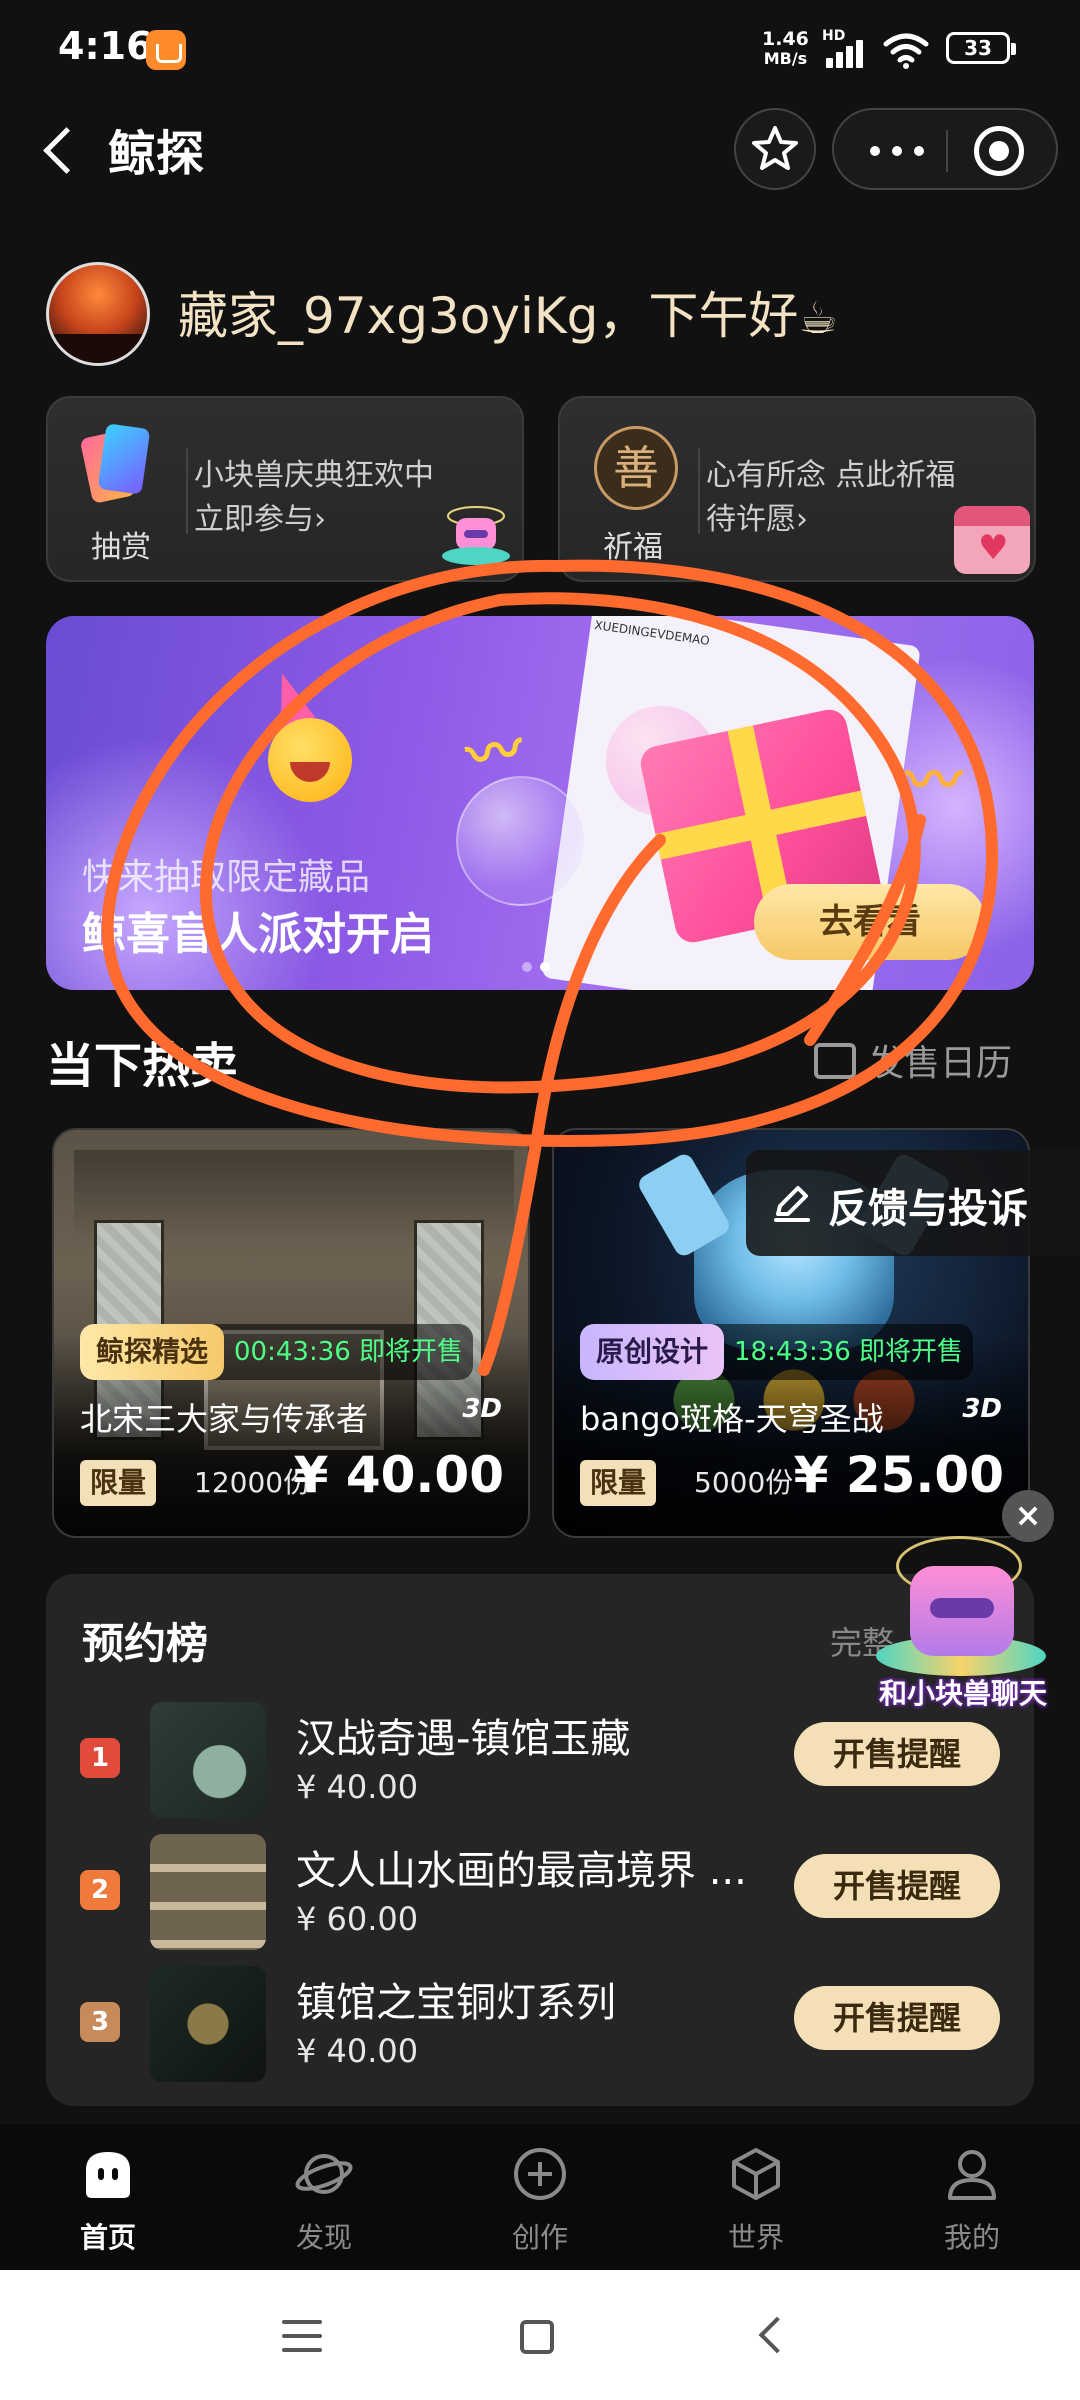  I want to click on tab-label: 我的, so click(971, 2237).